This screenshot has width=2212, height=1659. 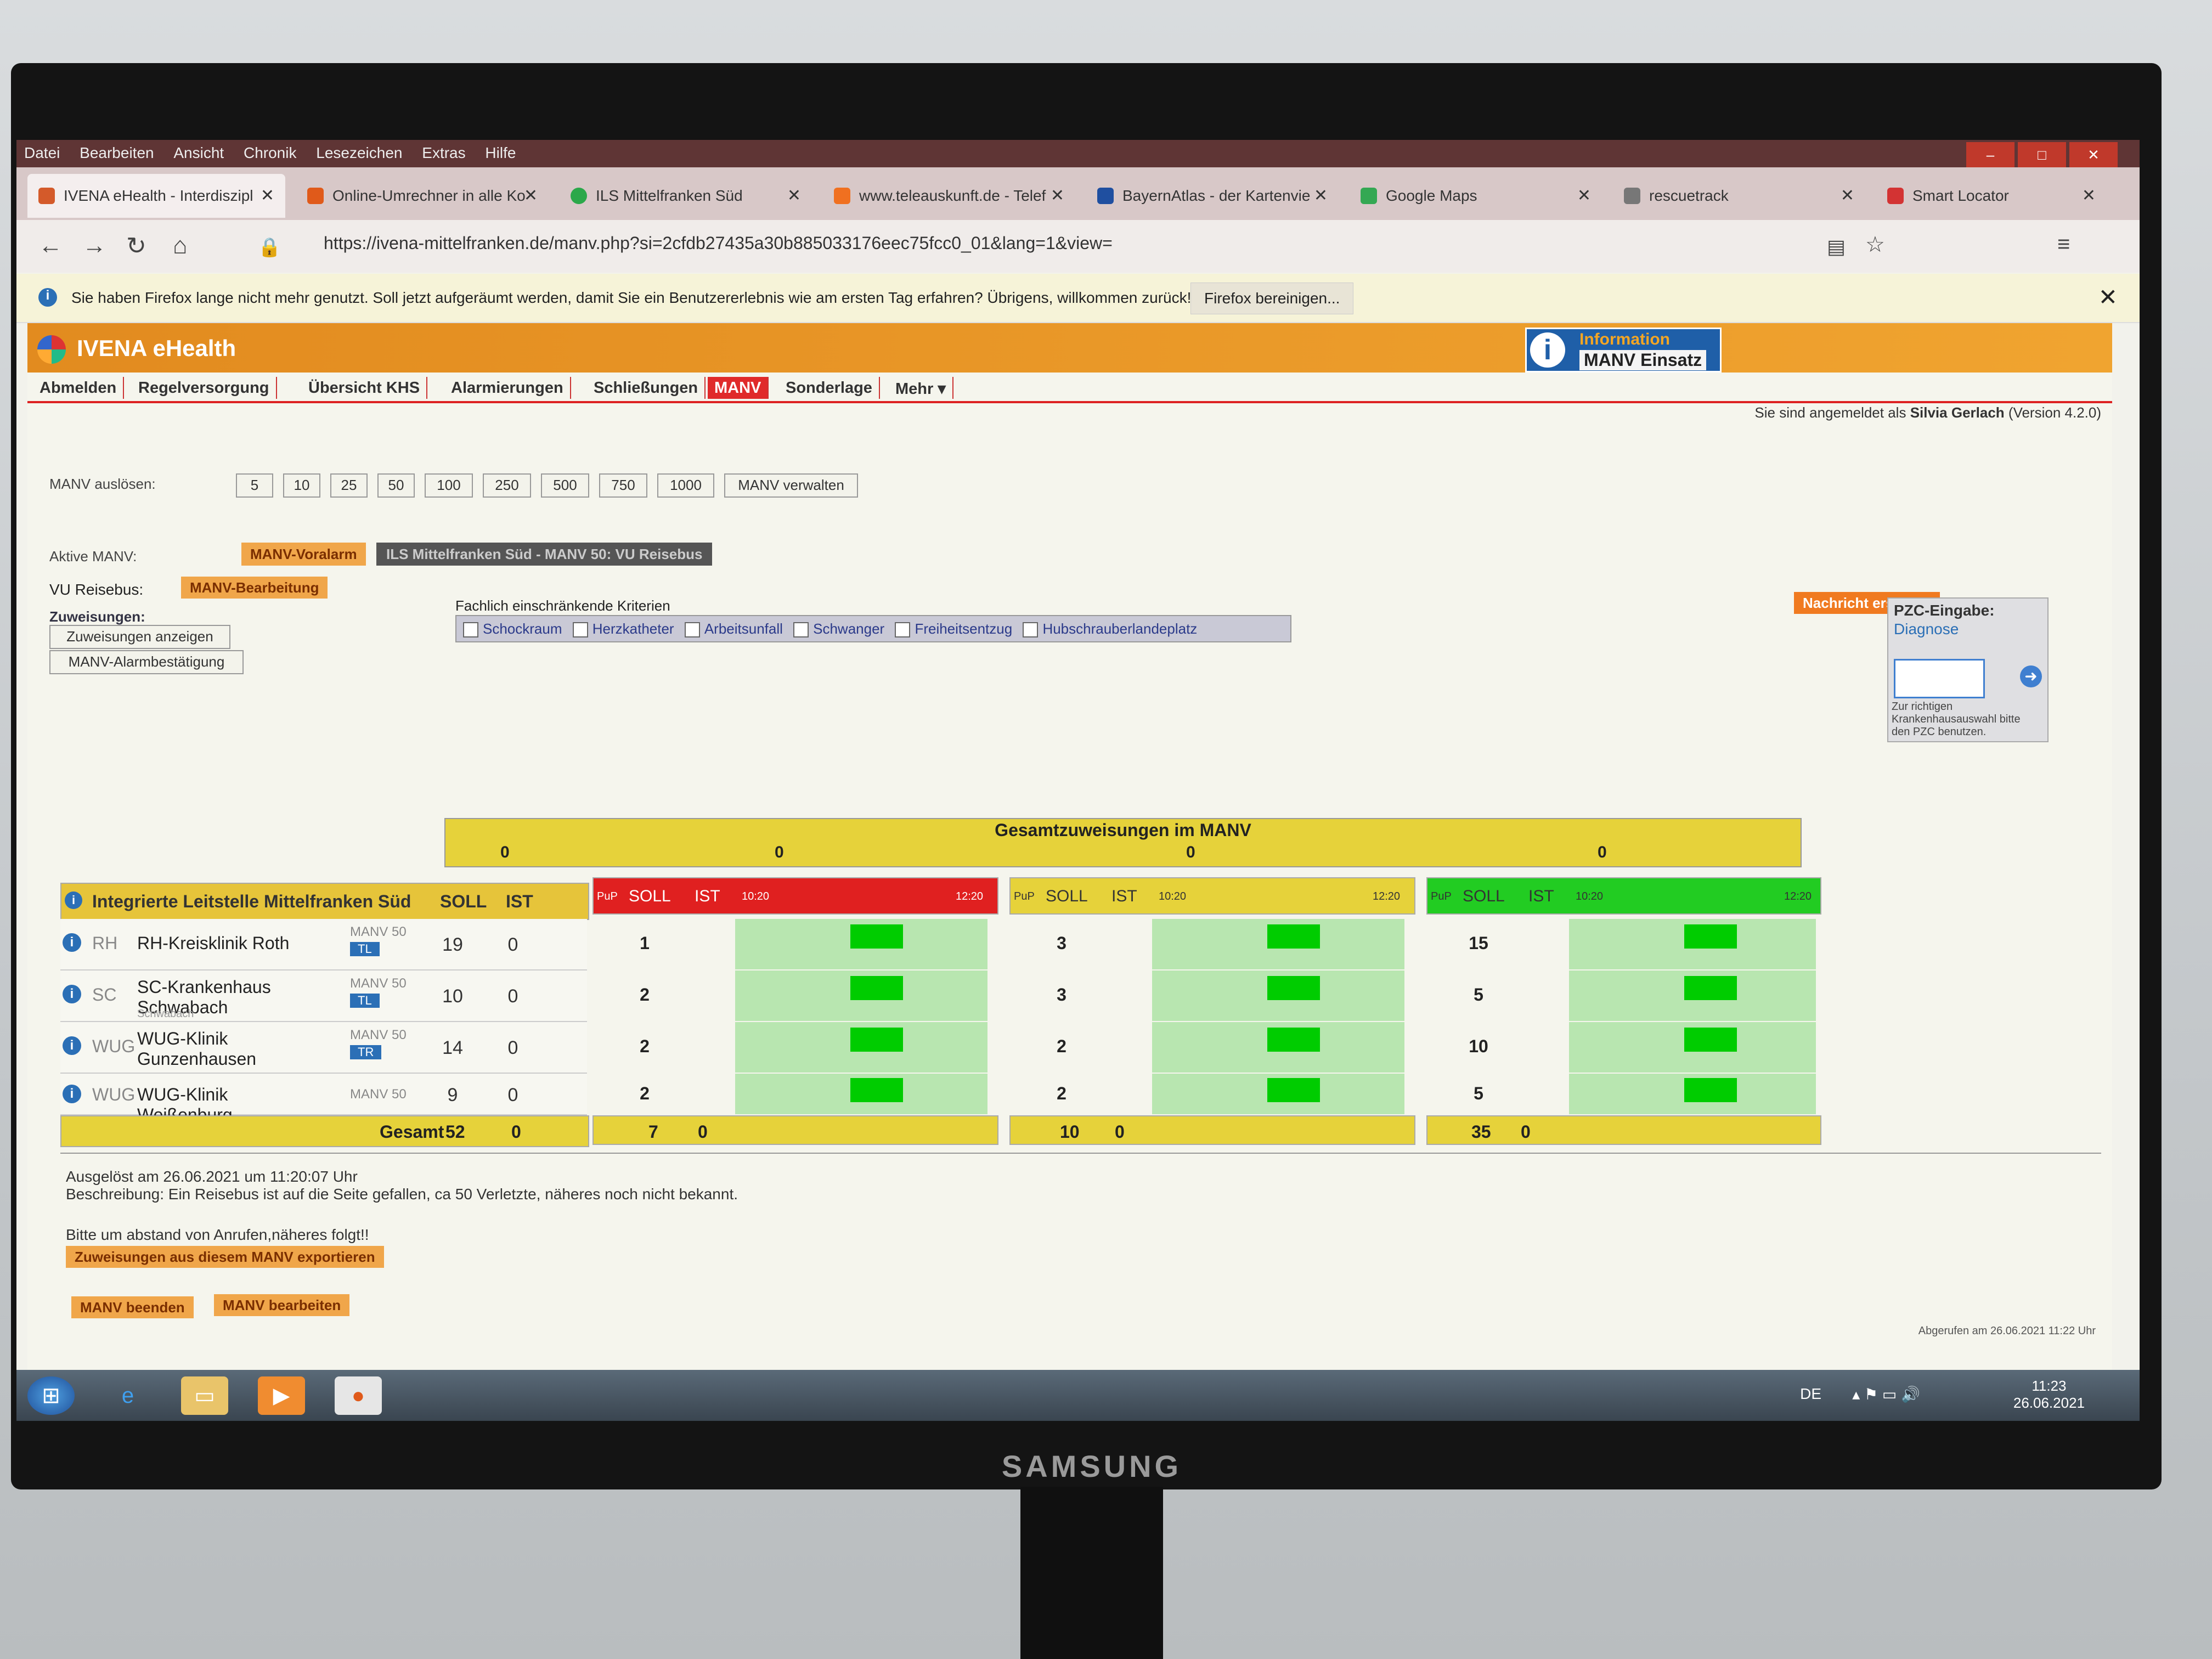 I want to click on menu-manv: MANV, so click(x=739, y=388).